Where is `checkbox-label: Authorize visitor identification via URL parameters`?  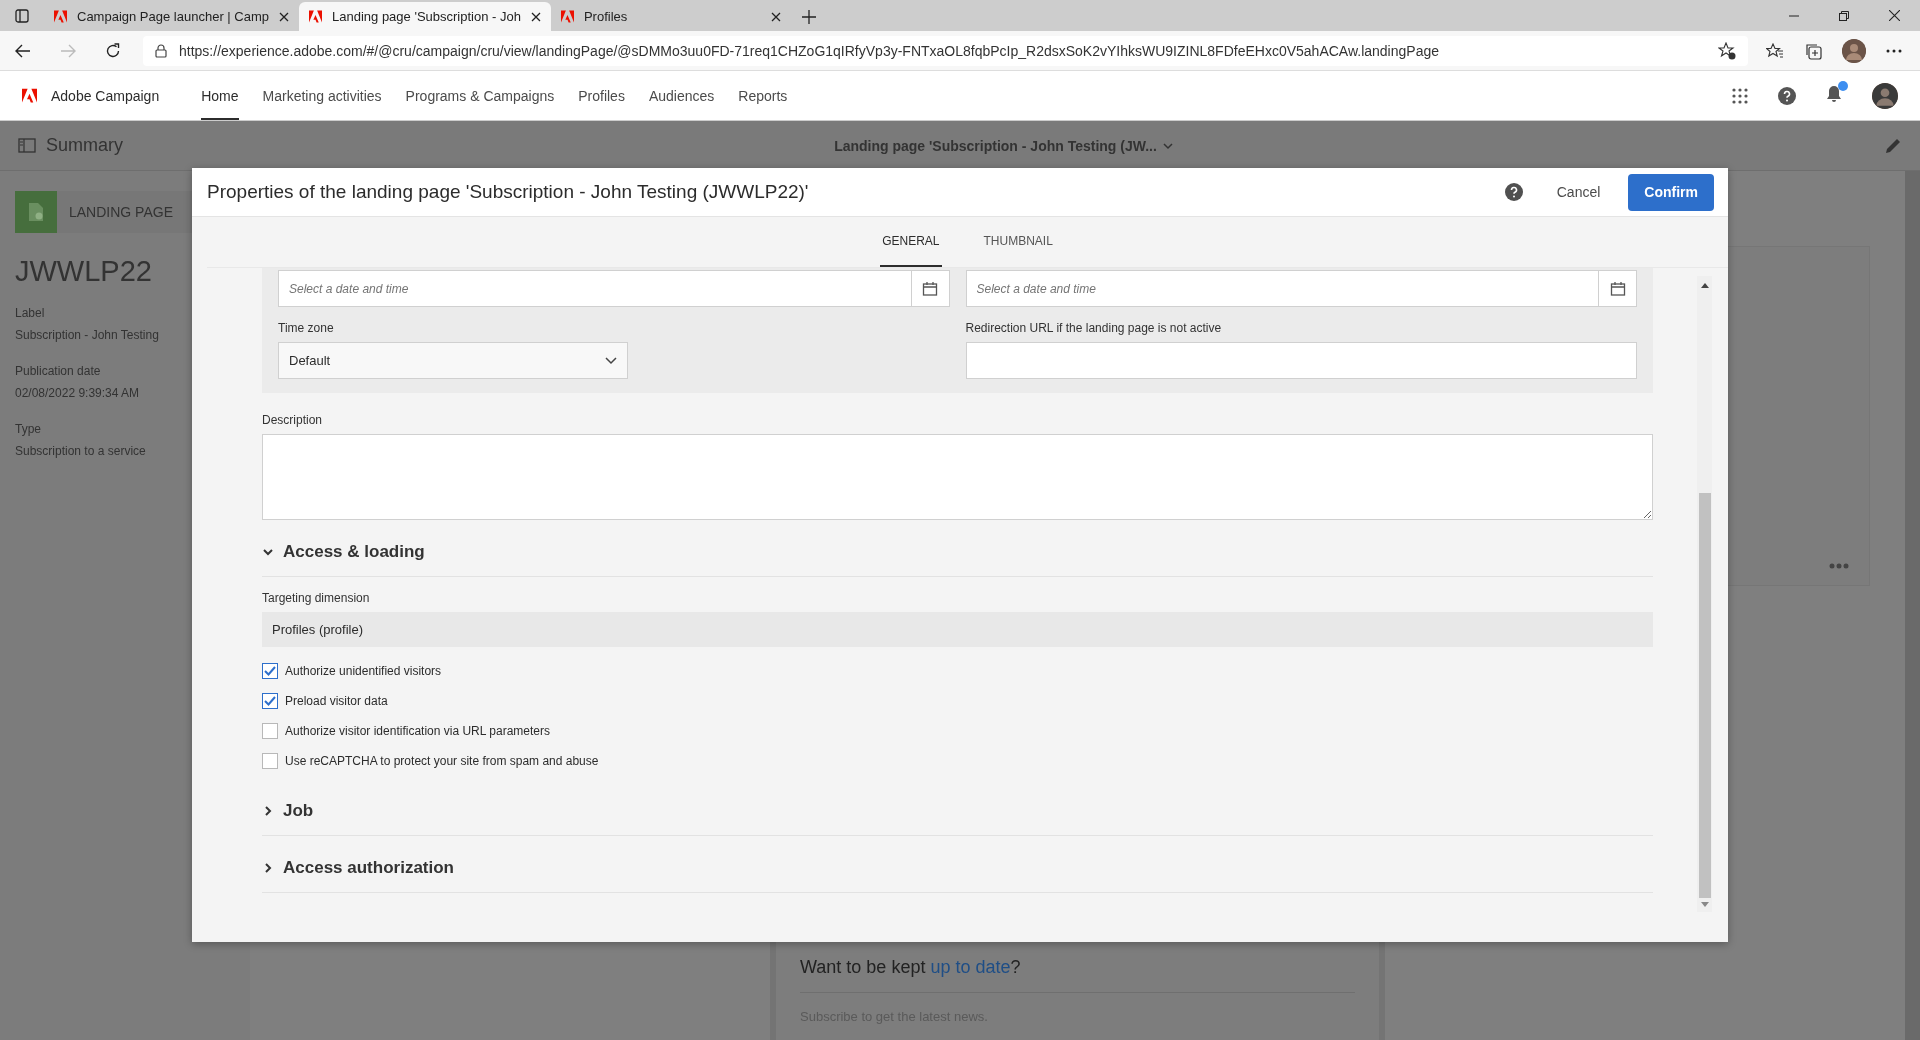 checkbox-label: Authorize visitor identification via URL parameters is located at coordinates (417, 731).